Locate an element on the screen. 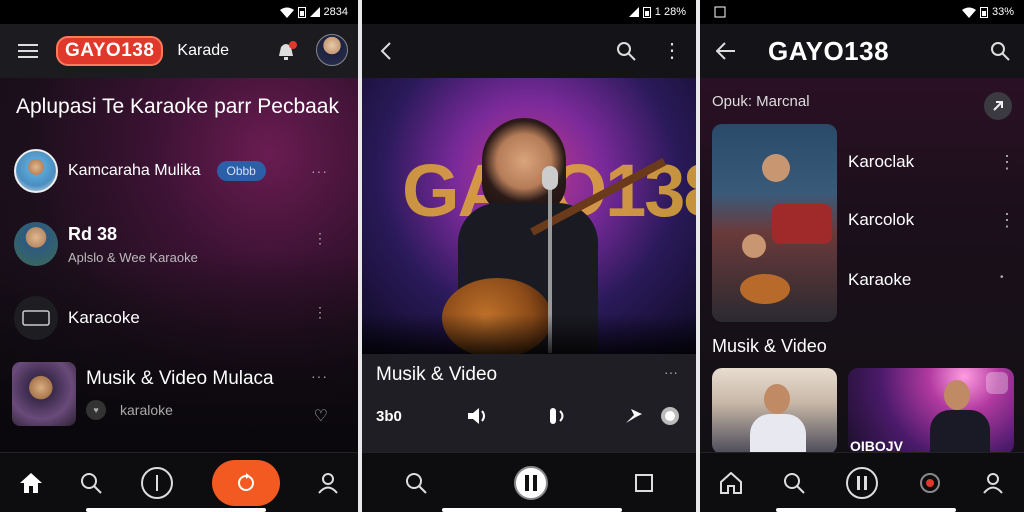 The image size is (1024, 512). brand-logo: GAYO138 is located at coordinates (110, 51).